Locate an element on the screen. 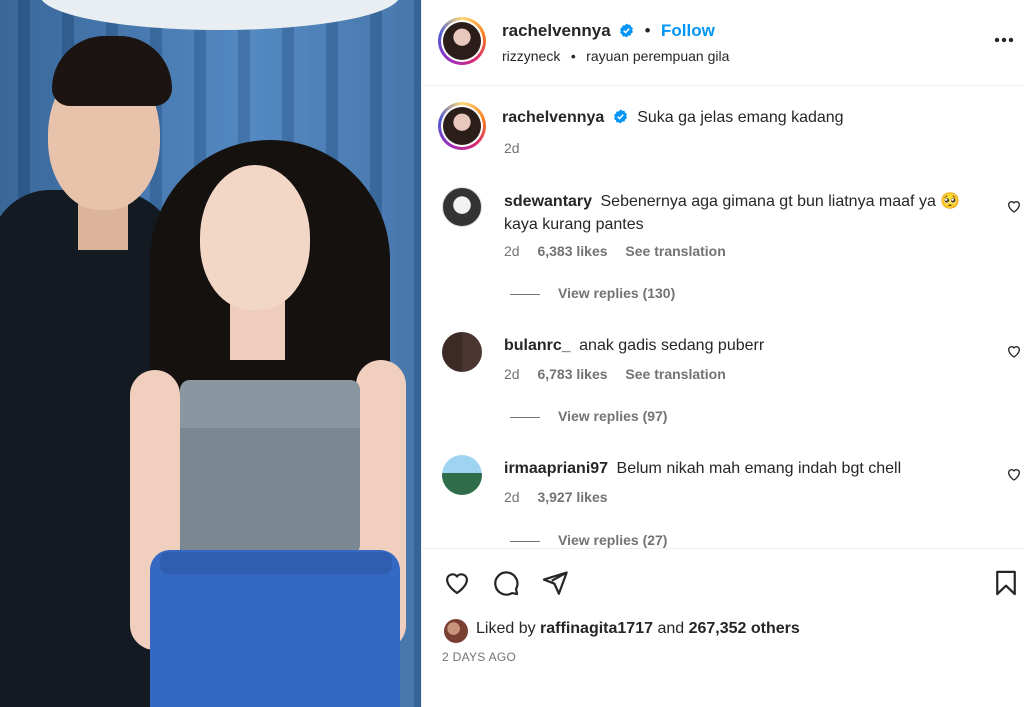 This screenshot has height=707, width=1024. comment-meta: 2d 3,927 likes is located at coordinates (556, 497).